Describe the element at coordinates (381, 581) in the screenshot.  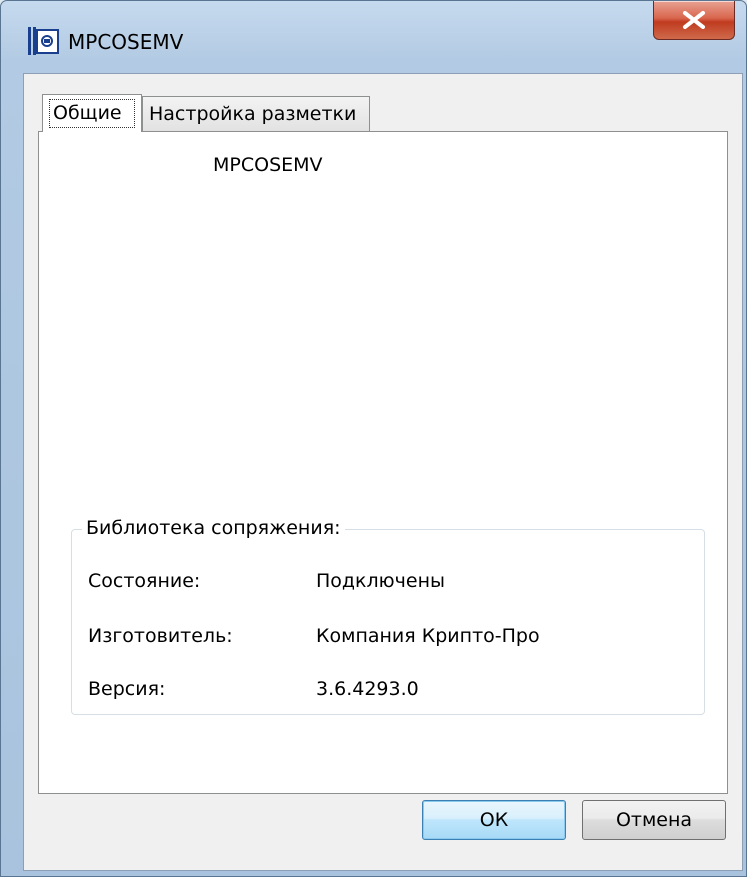
I see `status-value: Подключены` at that location.